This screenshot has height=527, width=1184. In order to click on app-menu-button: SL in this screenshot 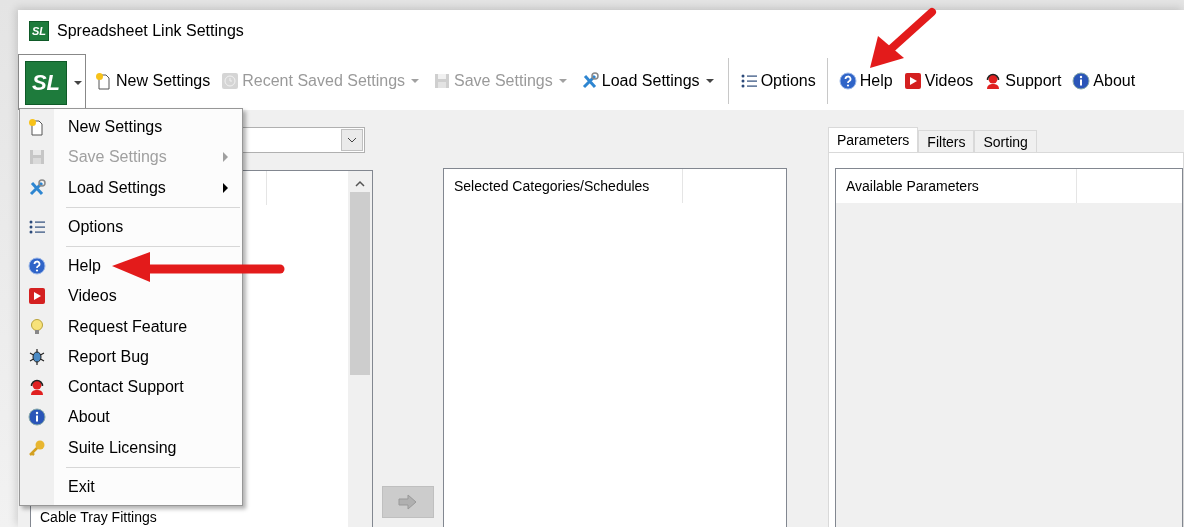, I will do `click(52, 82)`.